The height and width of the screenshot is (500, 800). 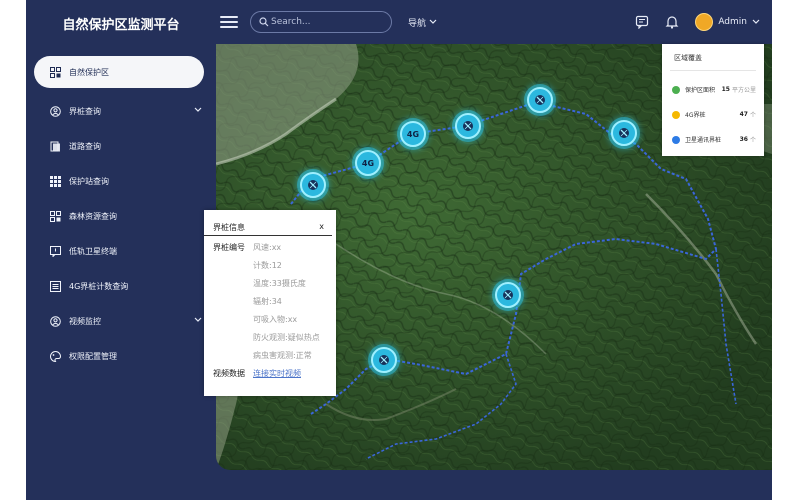 I want to click on message-alert-icon, so click(x=55, y=251).